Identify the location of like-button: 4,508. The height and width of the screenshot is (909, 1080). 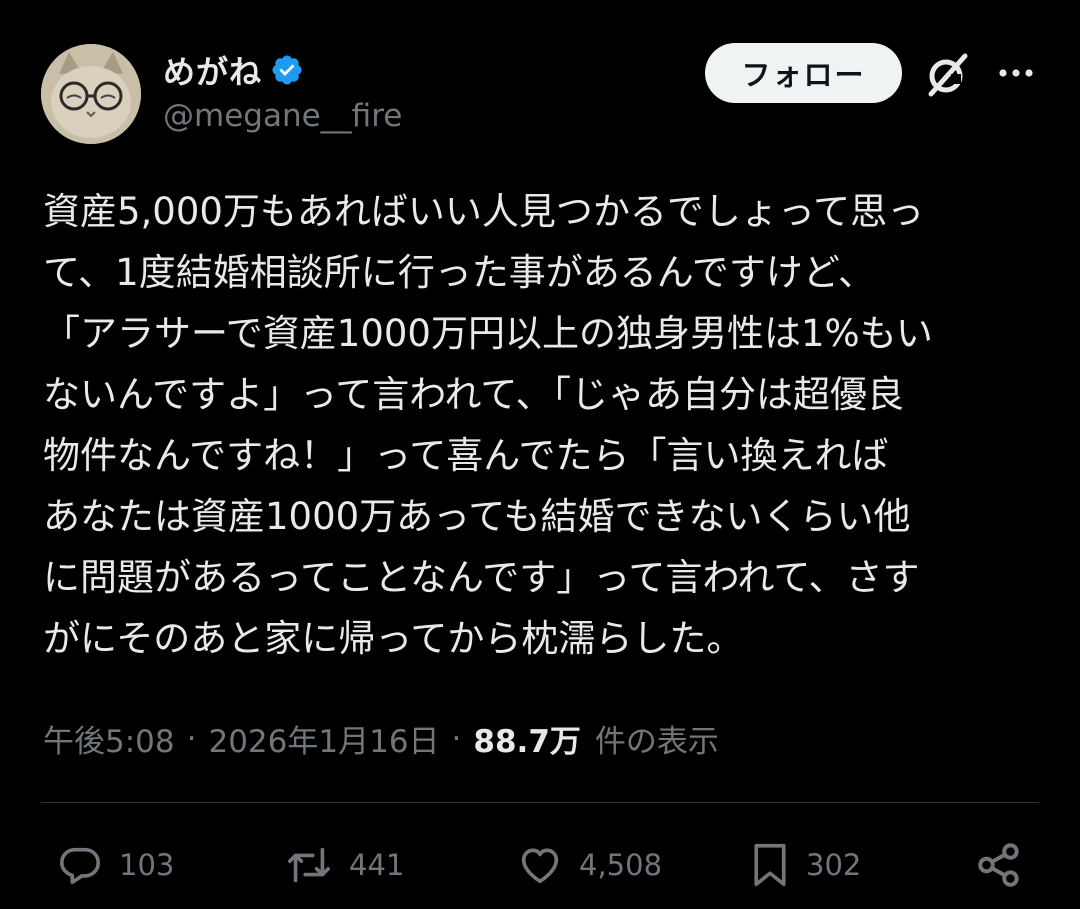
(588, 865).